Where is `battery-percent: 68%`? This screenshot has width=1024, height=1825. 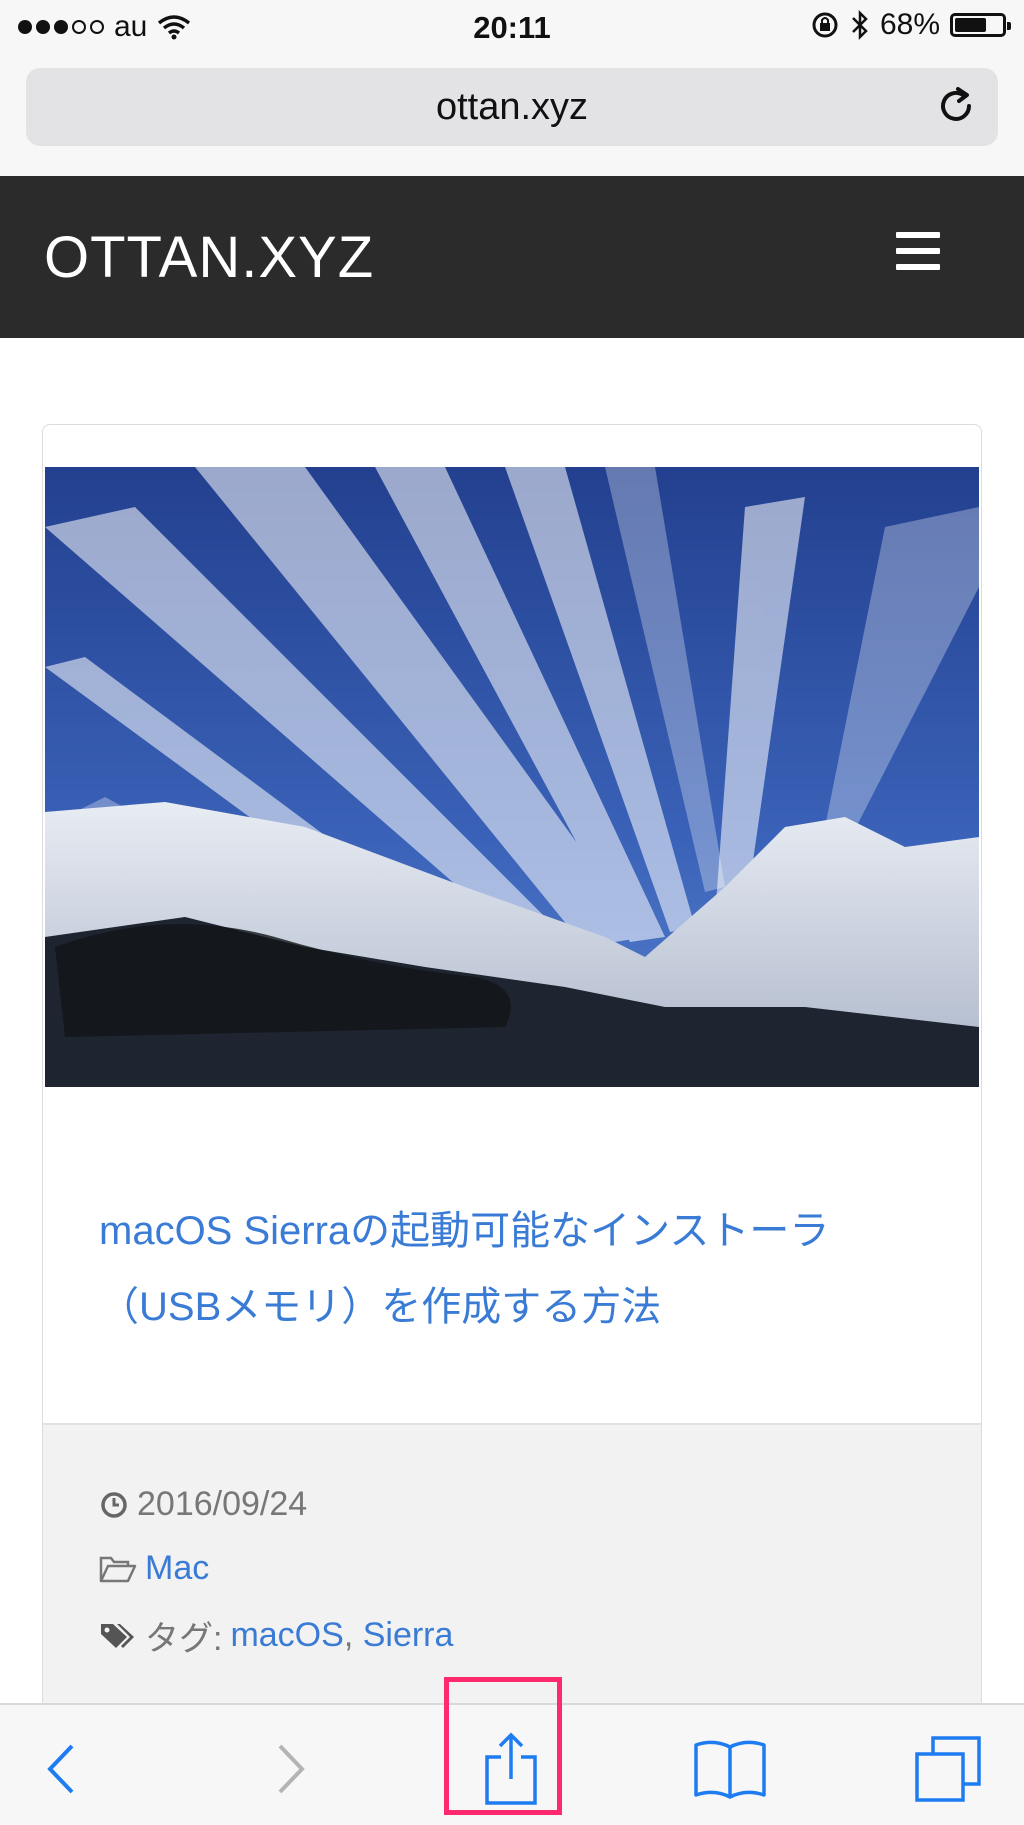
battery-percent: 68% is located at coordinates (909, 24).